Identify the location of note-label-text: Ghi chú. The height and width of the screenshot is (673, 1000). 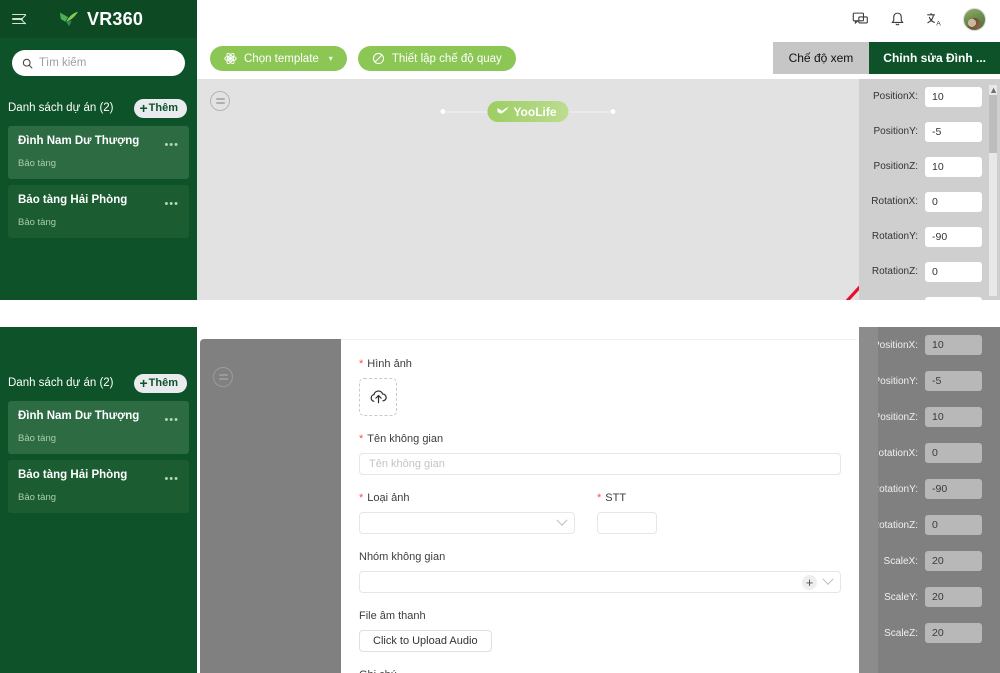
(378, 671).